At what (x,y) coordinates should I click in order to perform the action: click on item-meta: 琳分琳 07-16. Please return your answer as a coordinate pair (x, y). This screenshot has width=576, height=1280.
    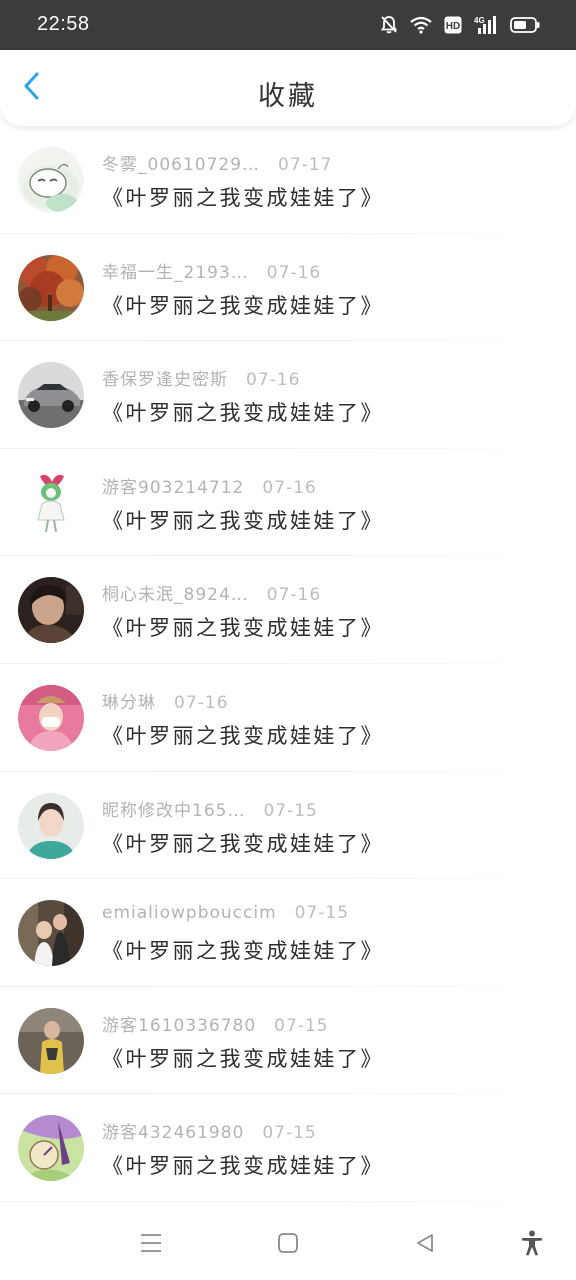
    Looking at the image, I should click on (165, 700).